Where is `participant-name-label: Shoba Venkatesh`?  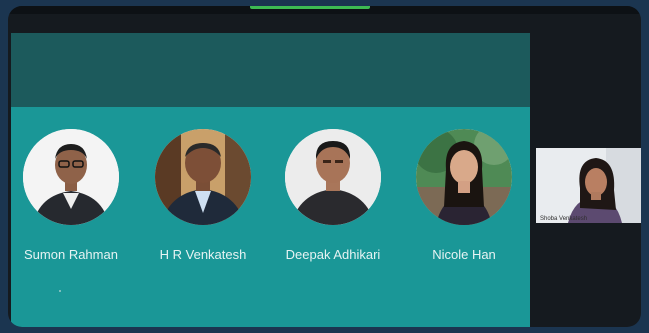
participant-name-label: Shoba Venkatesh is located at coordinates (564, 219).